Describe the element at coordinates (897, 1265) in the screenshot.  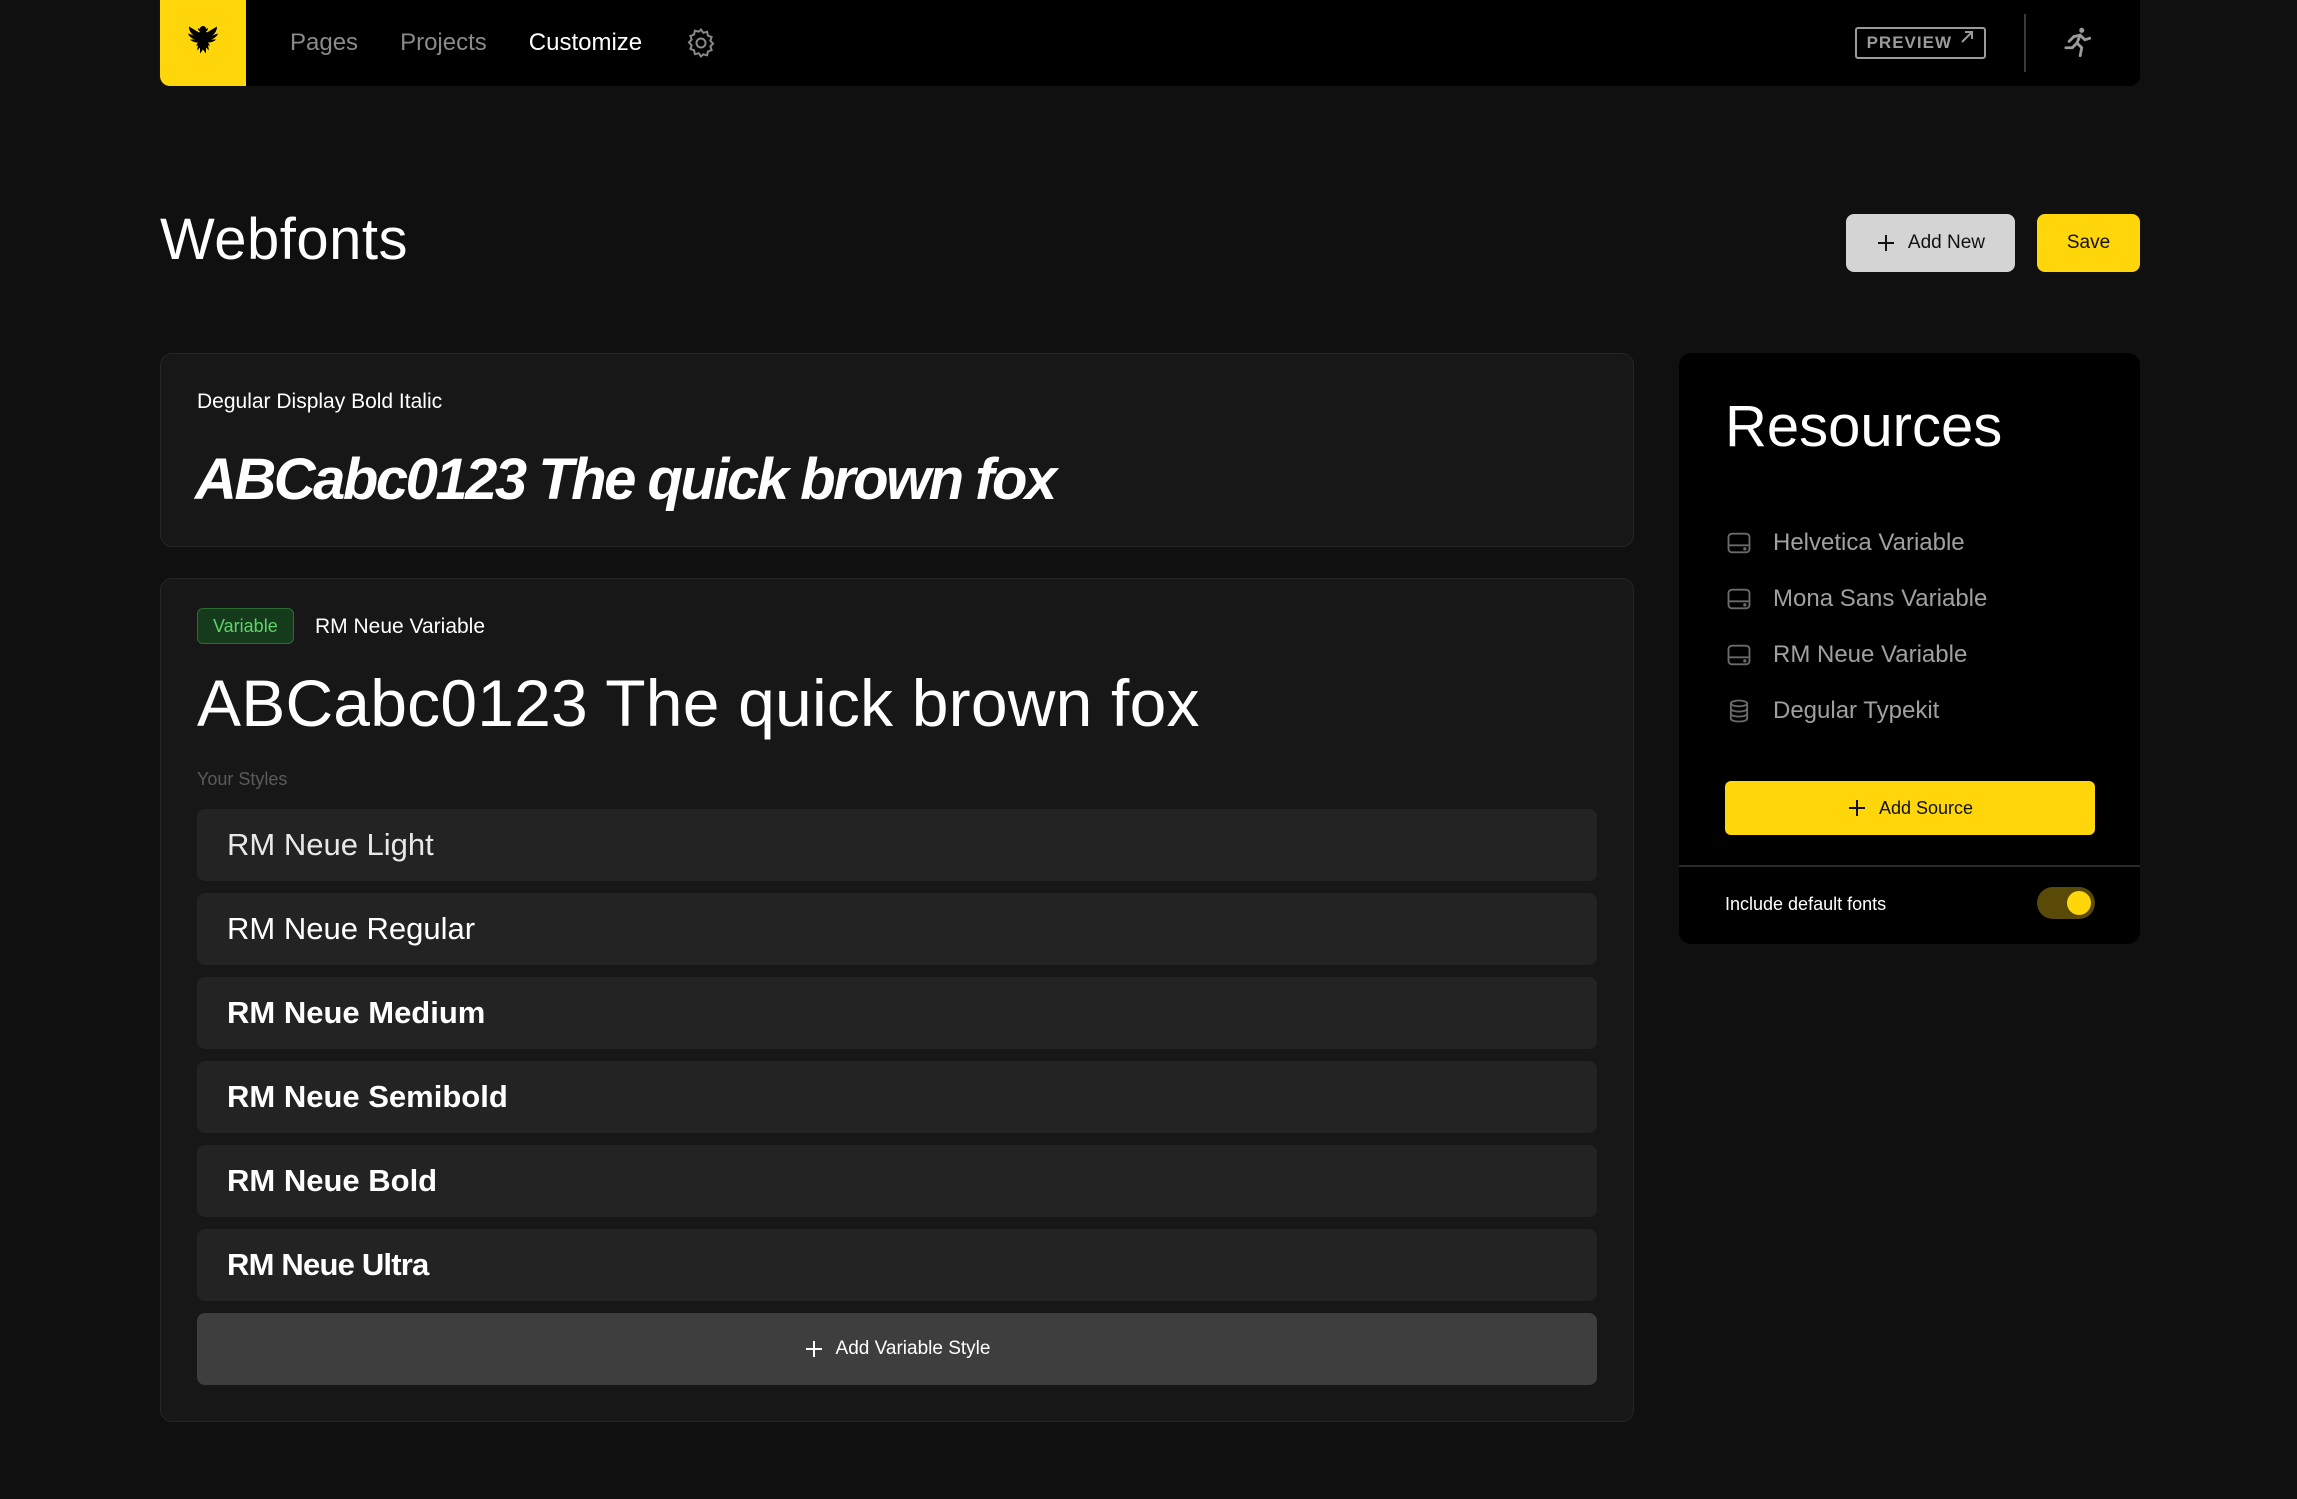
I see `style-item-ultra: RM Neue Ultra` at that location.